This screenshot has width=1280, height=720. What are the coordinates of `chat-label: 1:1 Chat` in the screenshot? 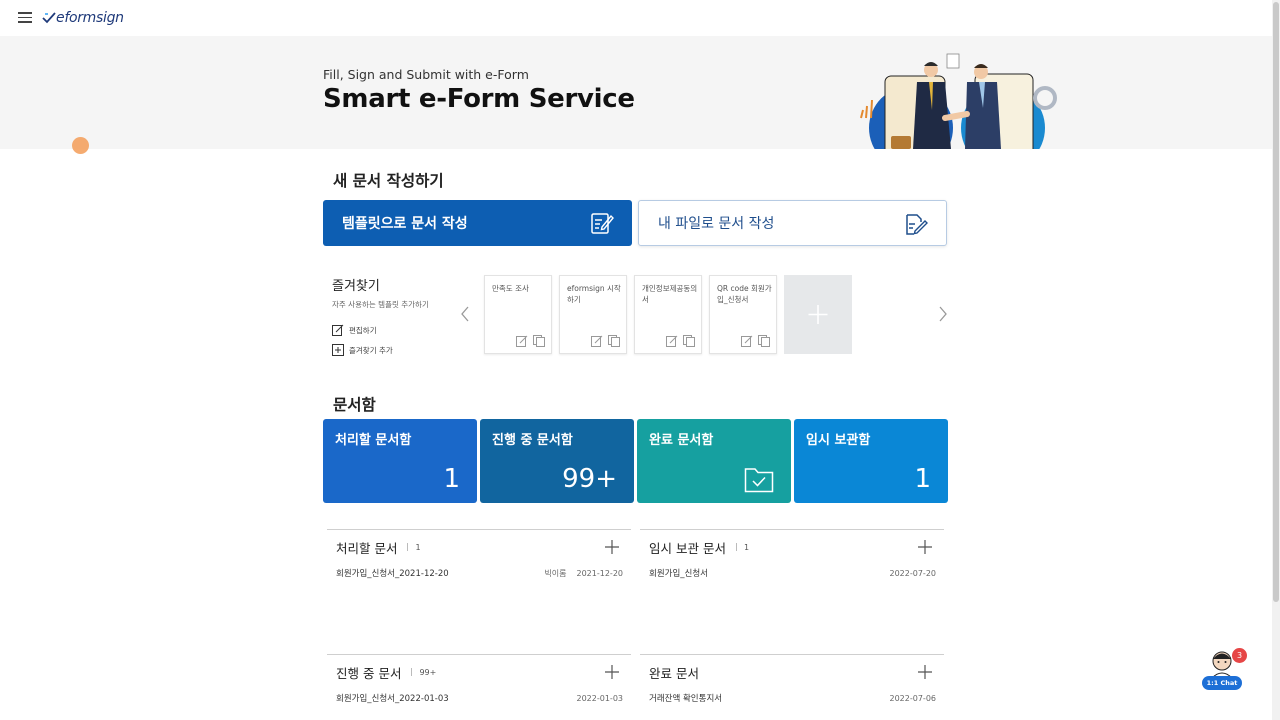 It's located at (1222, 683).